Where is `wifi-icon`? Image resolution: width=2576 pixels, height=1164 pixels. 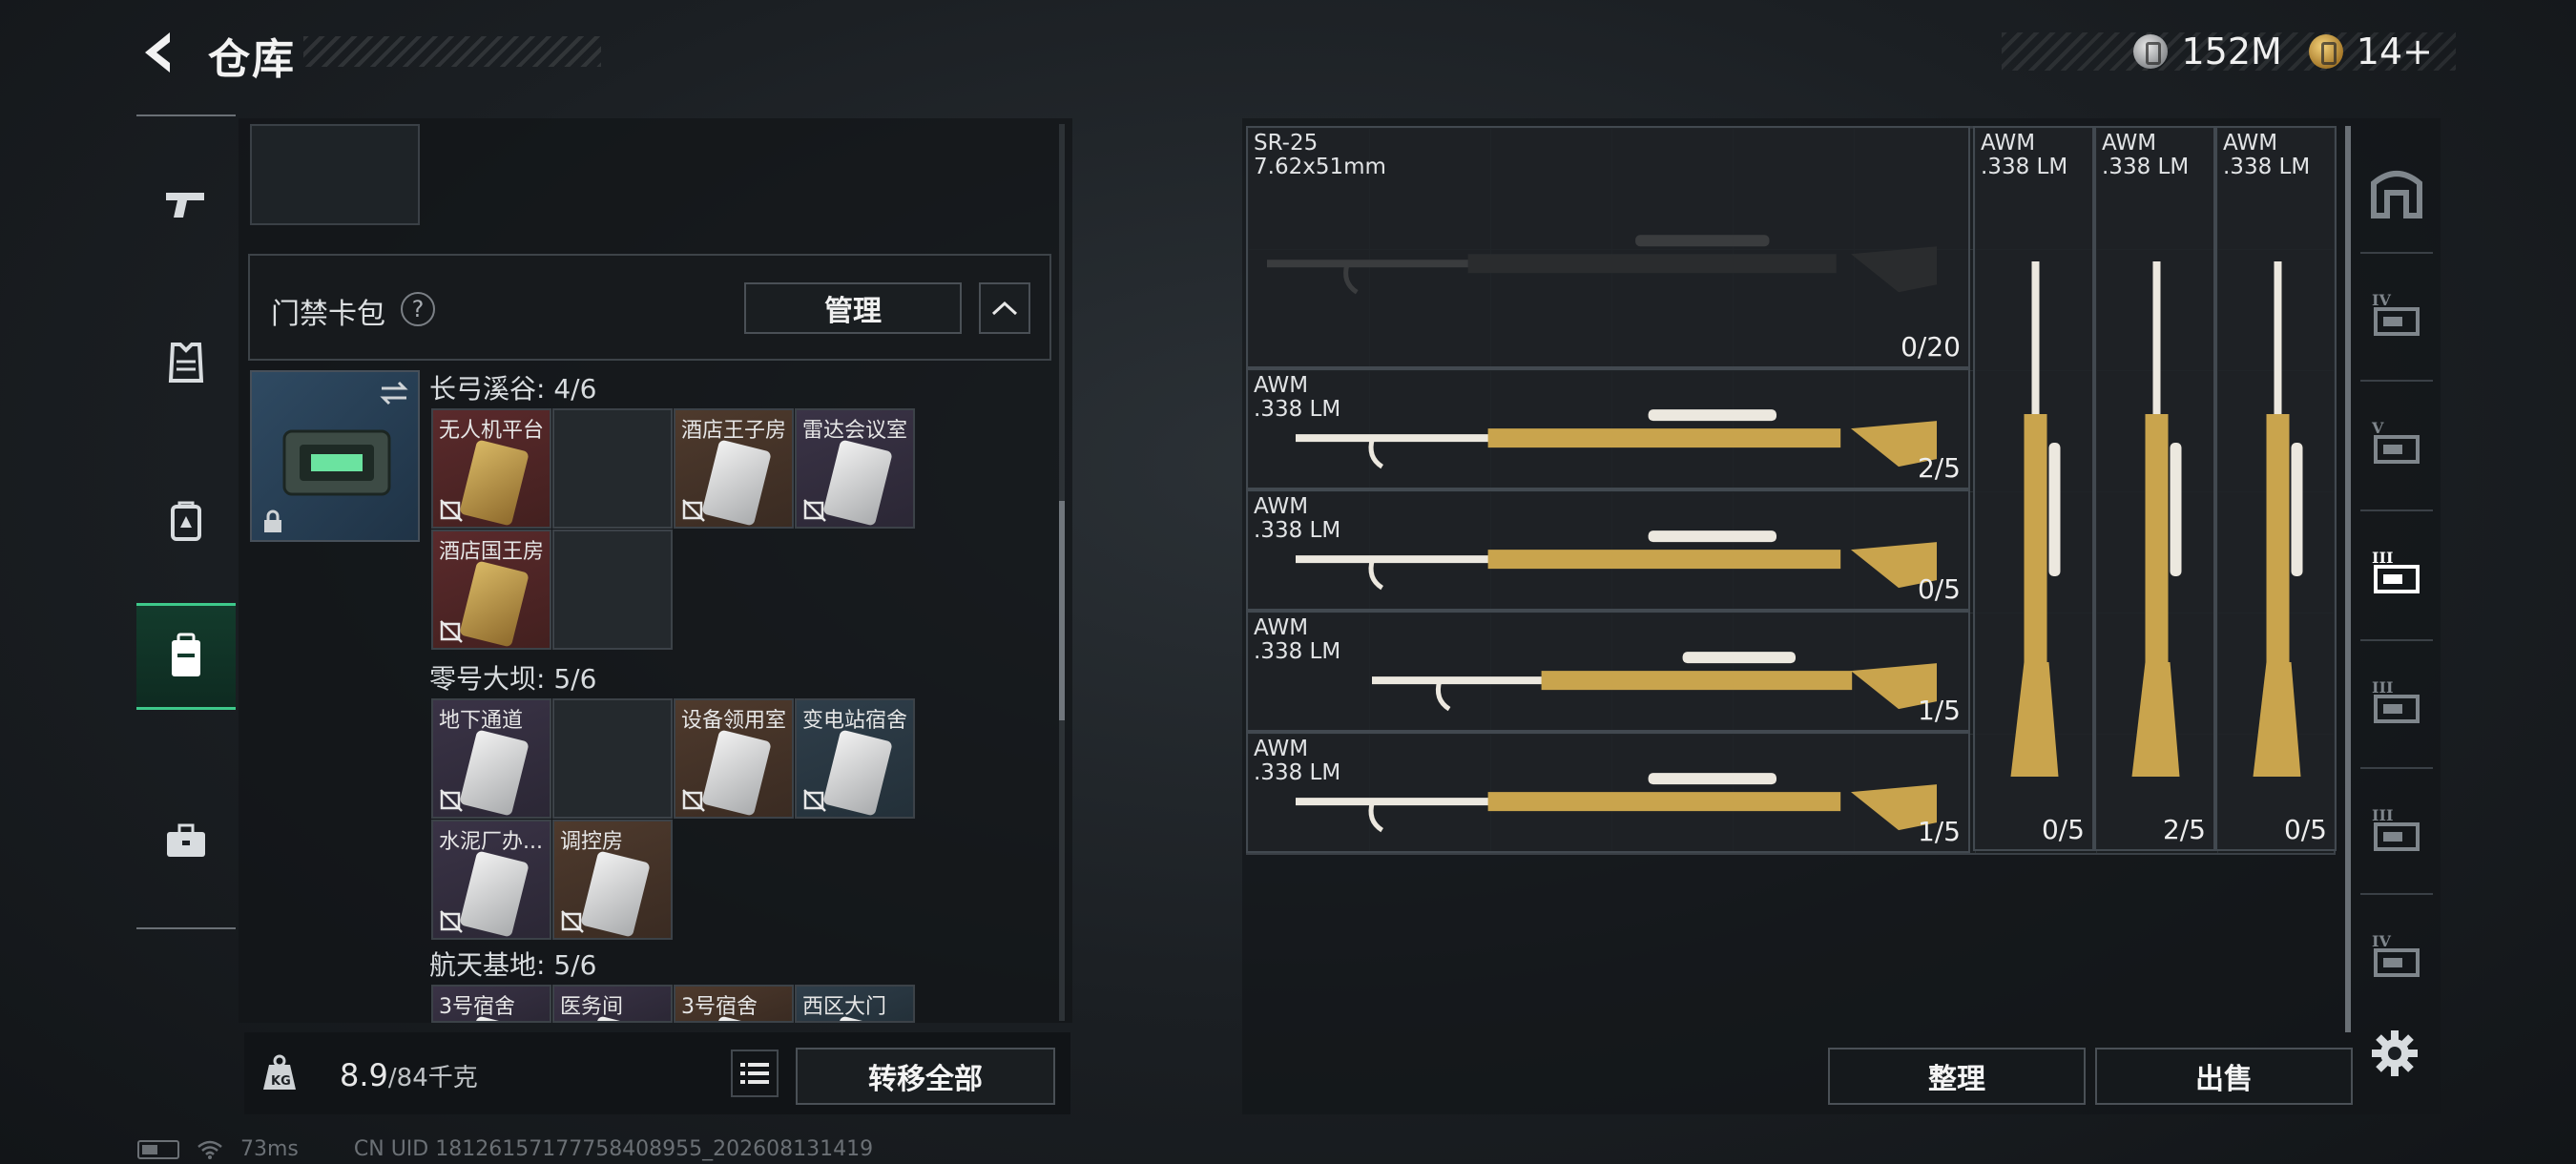 wifi-icon is located at coordinates (209, 1149).